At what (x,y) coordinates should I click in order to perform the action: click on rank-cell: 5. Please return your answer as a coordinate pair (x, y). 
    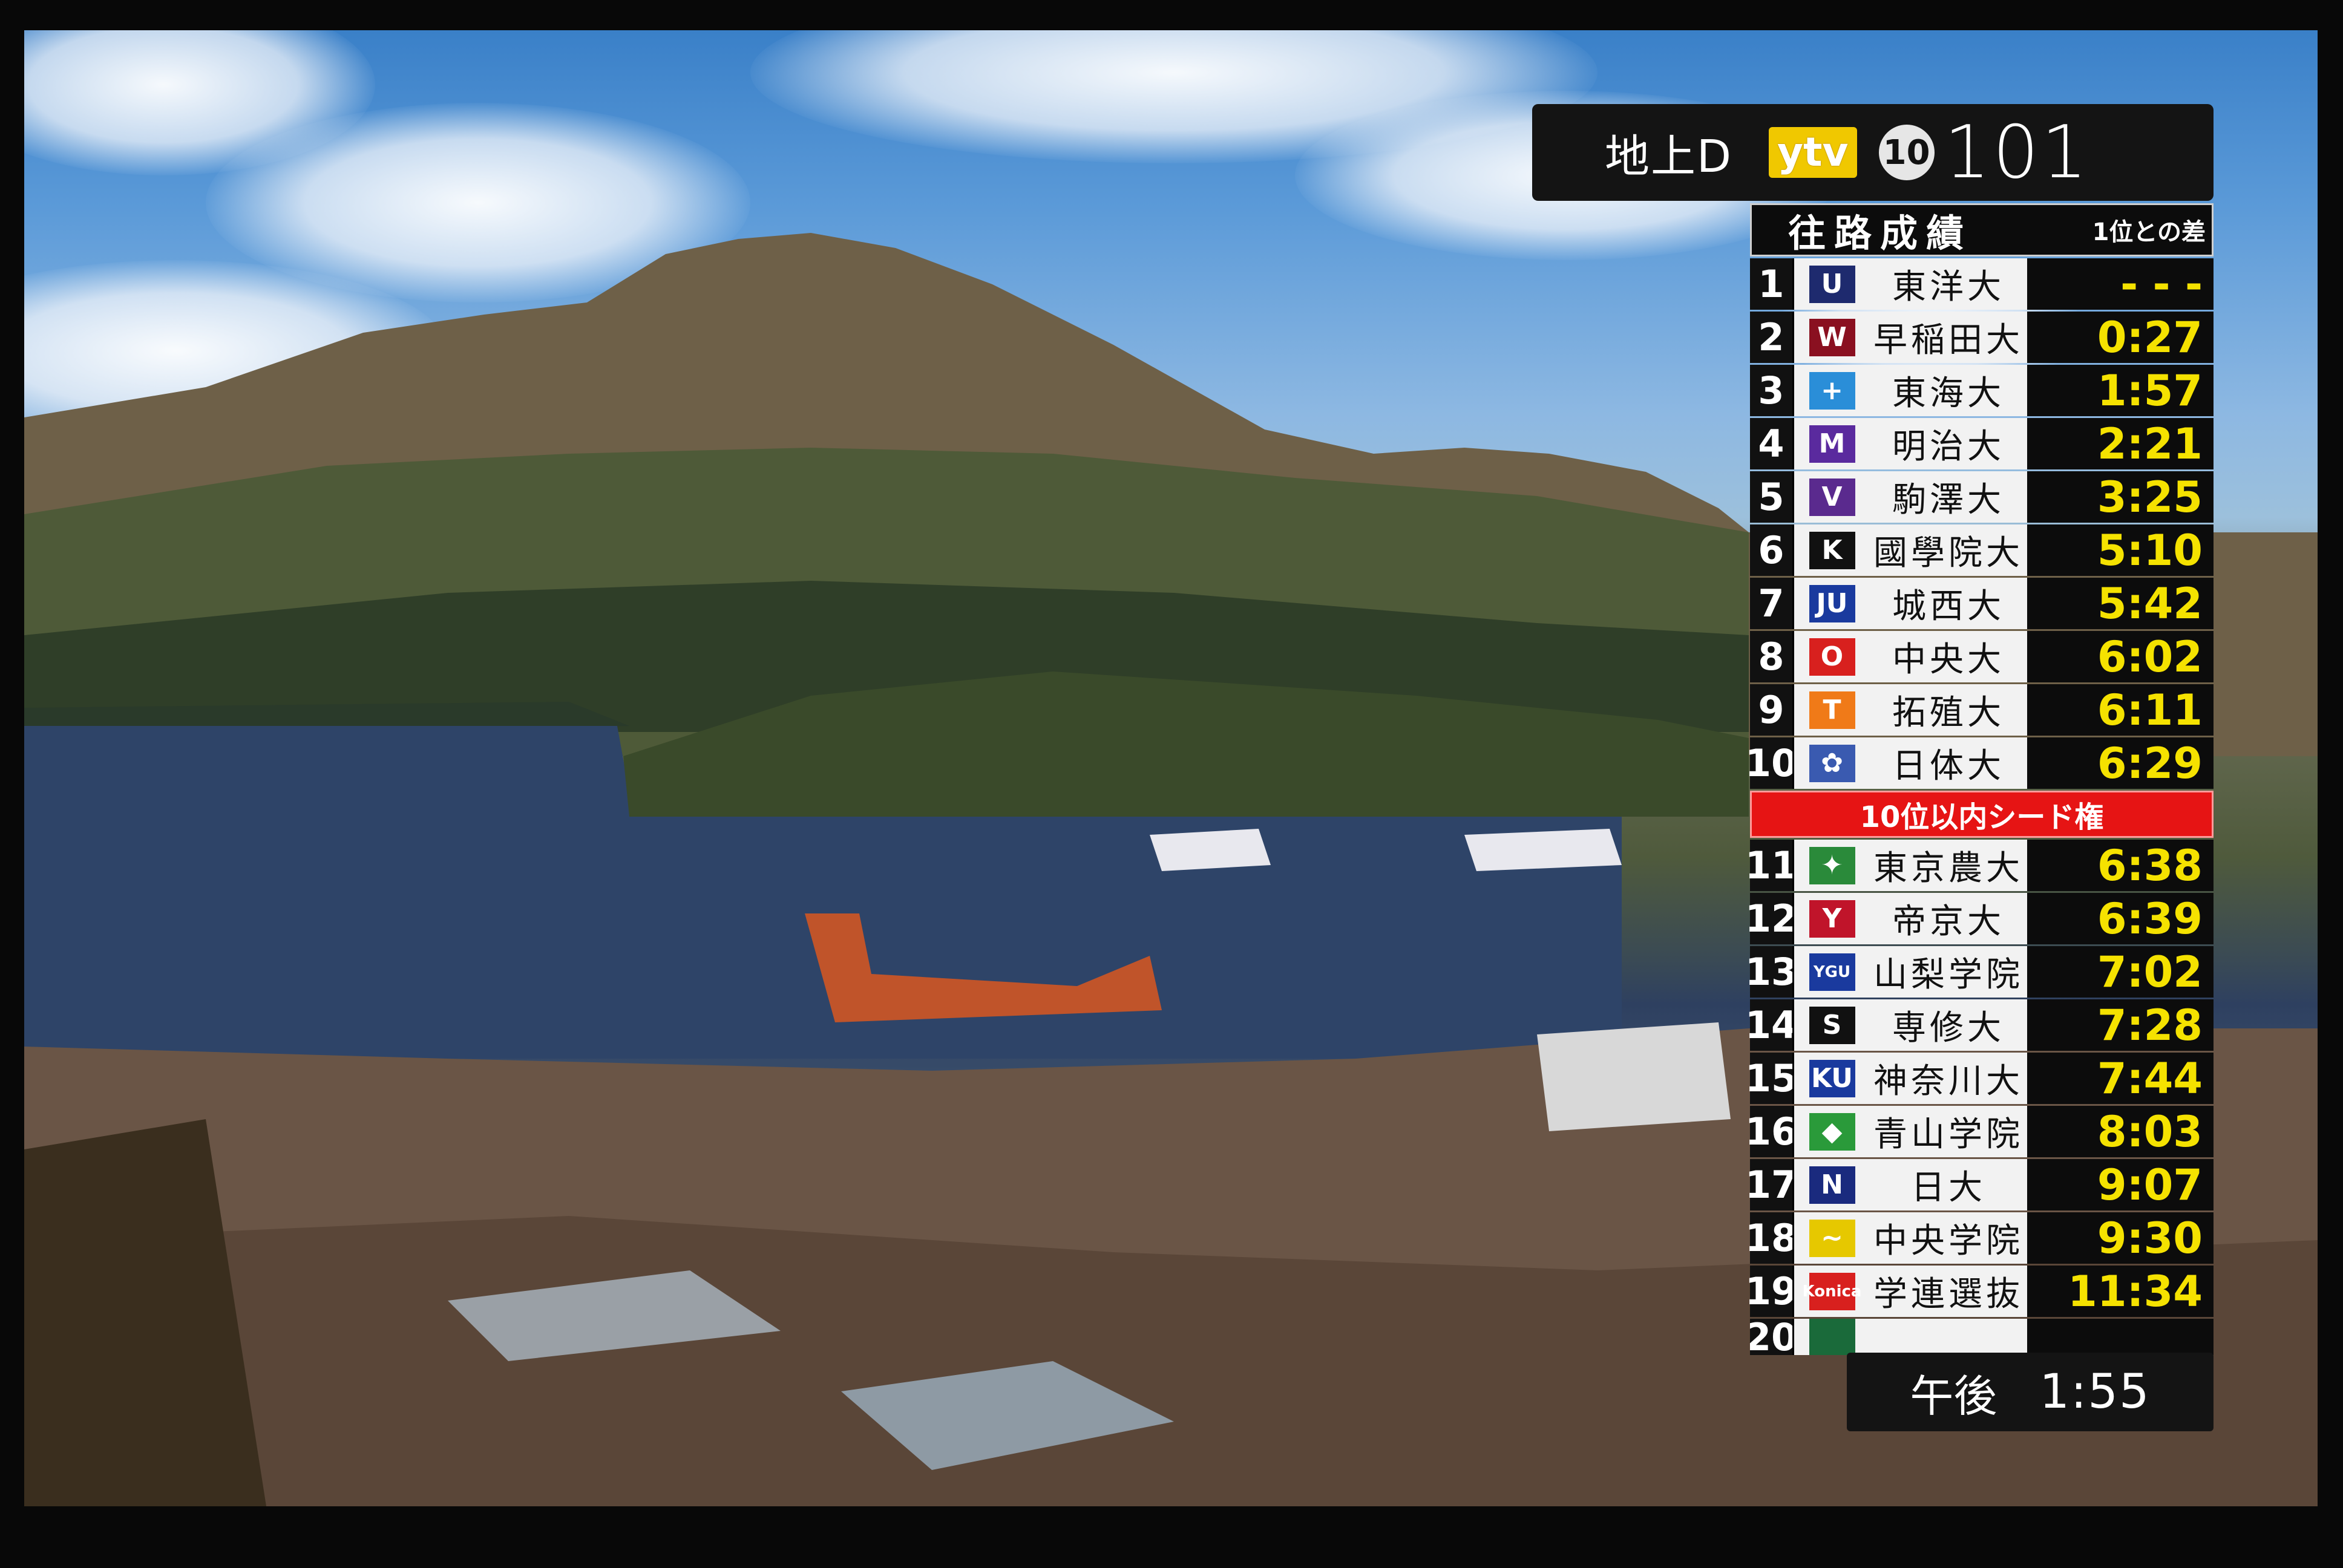
    Looking at the image, I should click on (1771, 497).